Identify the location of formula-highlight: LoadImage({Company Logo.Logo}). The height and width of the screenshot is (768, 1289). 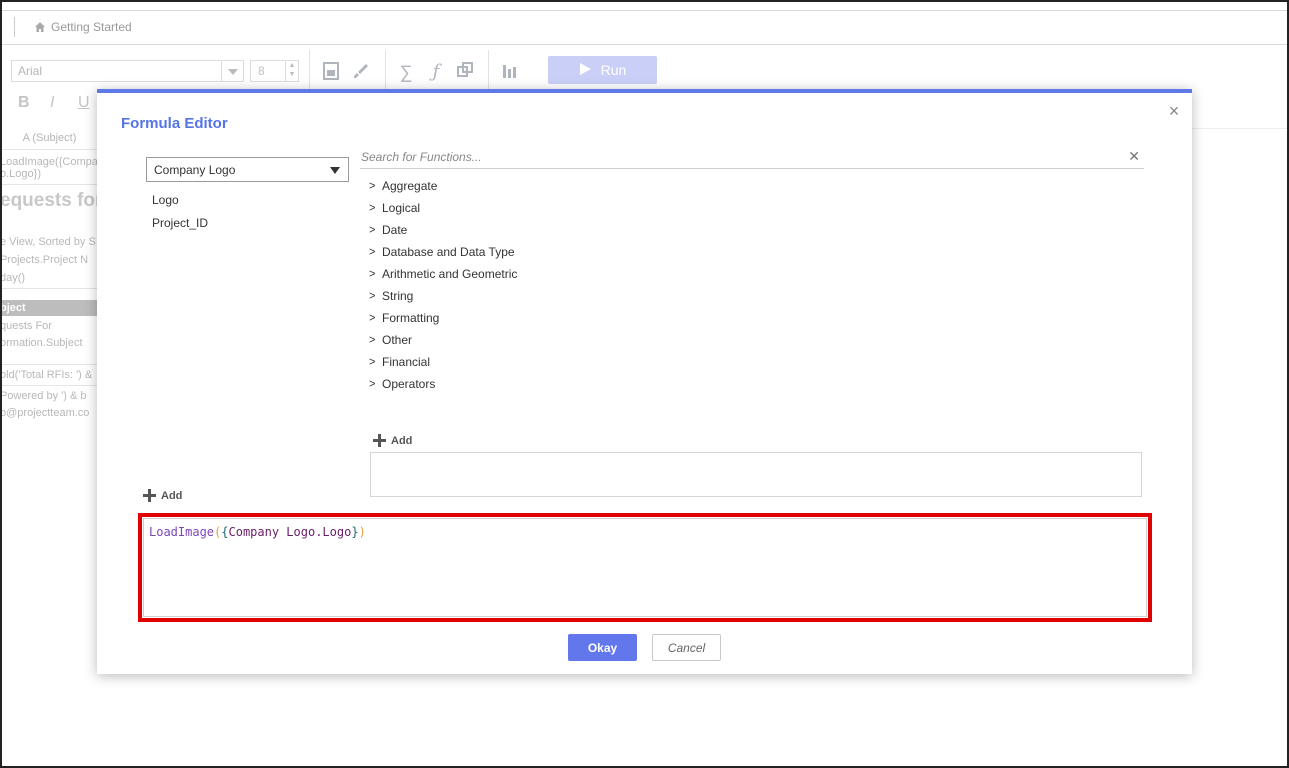
(645, 567).